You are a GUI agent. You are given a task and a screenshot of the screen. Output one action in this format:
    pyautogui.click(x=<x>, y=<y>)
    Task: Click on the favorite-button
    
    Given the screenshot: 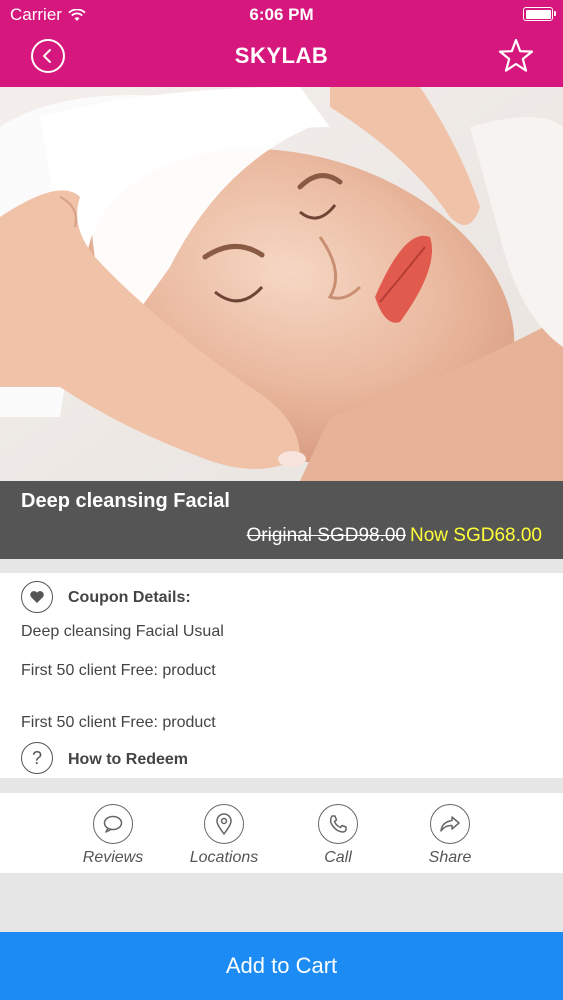 What is the action you would take?
    pyautogui.click(x=516, y=56)
    